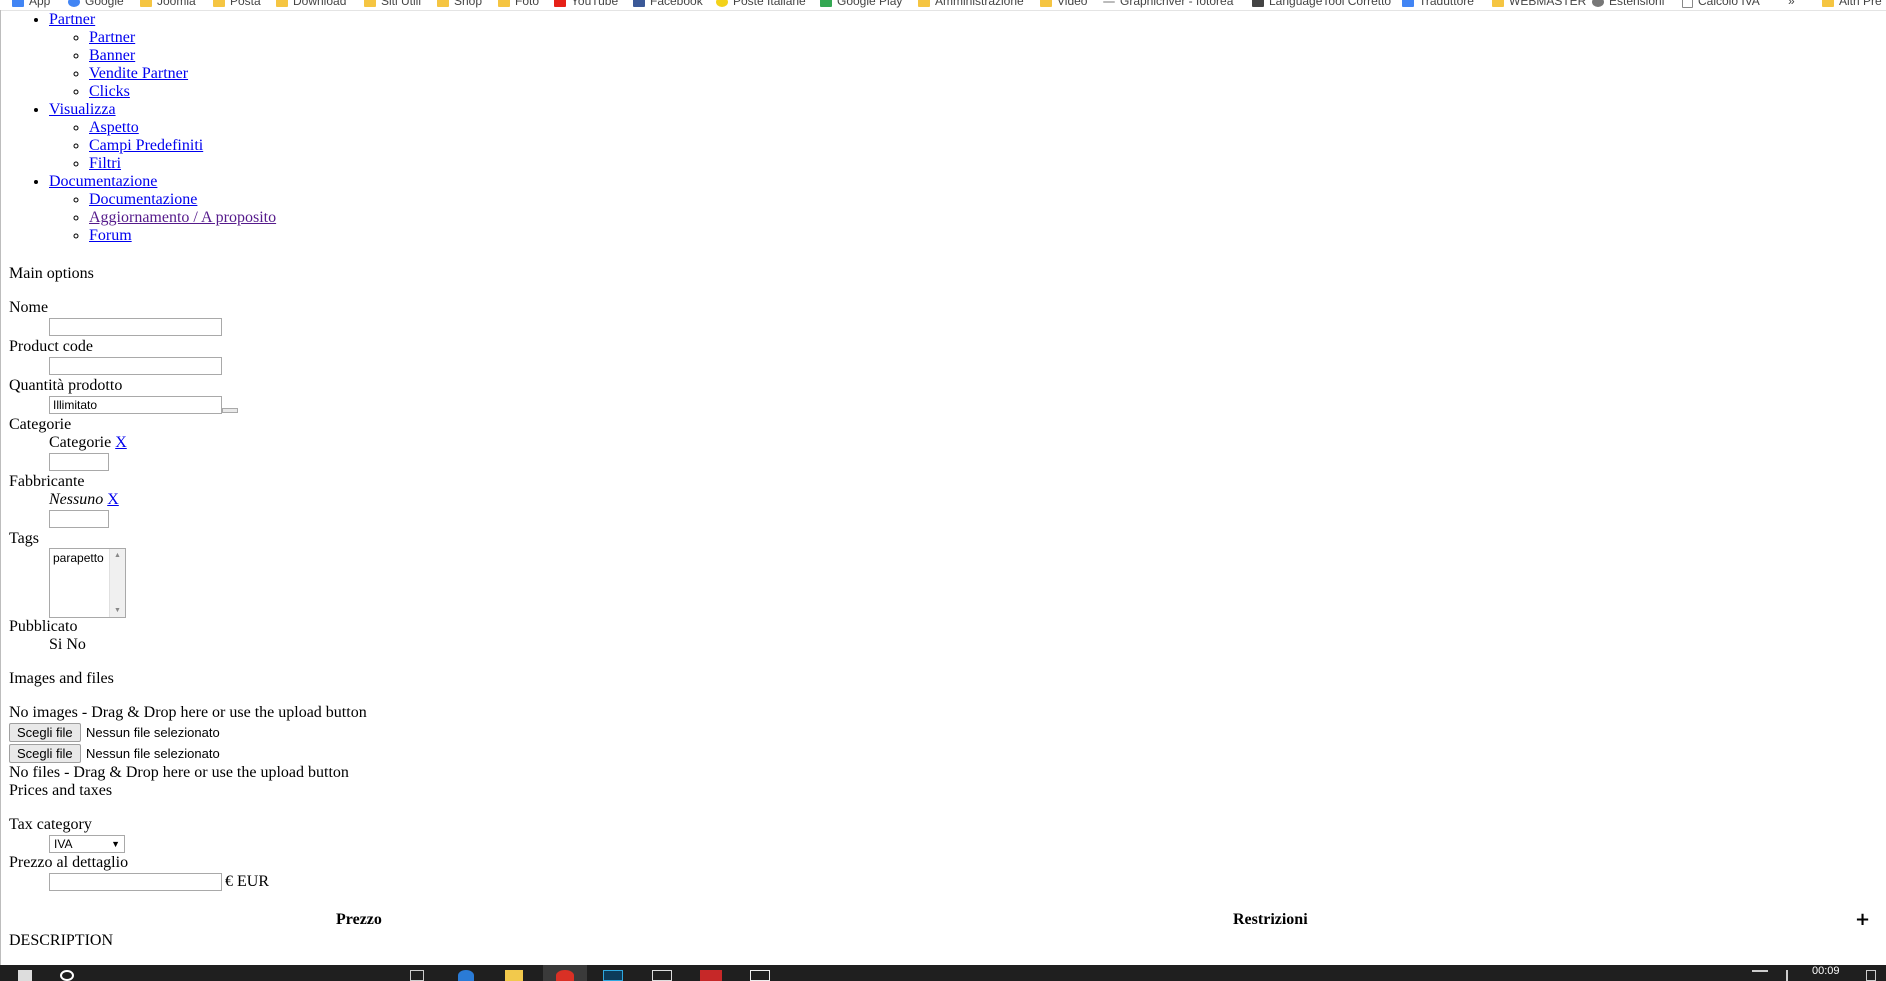  Describe the element at coordinates (112, 55) in the screenshot. I see `submenu-link: Banner` at that location.